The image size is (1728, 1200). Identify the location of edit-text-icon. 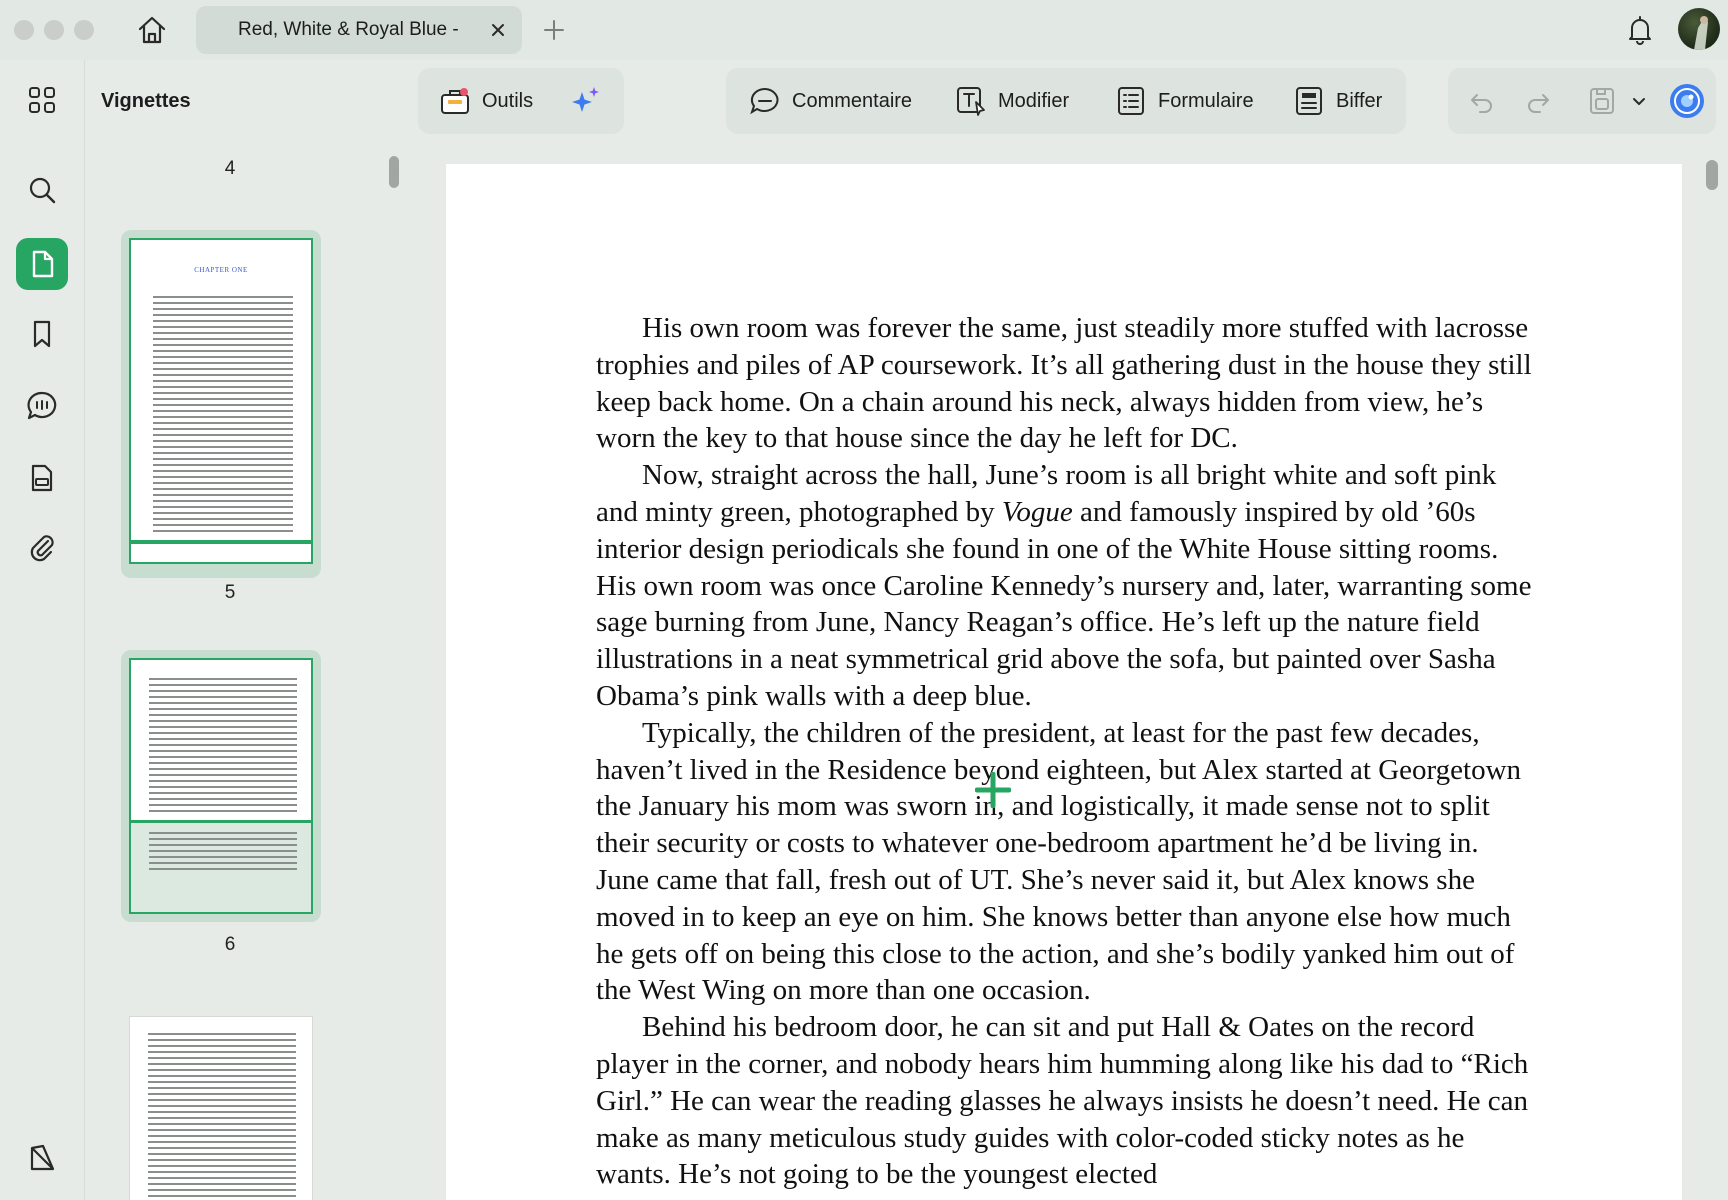
(971, 101).